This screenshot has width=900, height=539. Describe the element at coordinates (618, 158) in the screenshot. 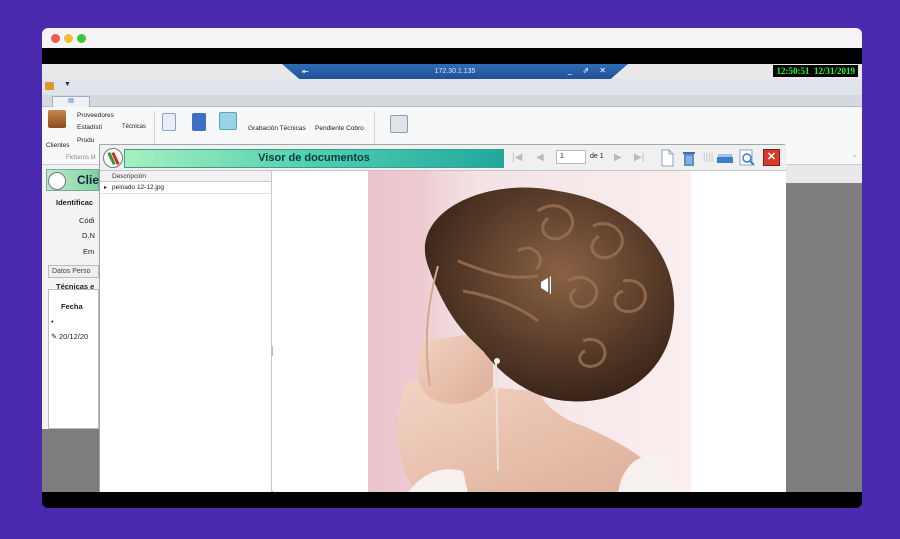

I see `next-page-icon: ▶` at that location.